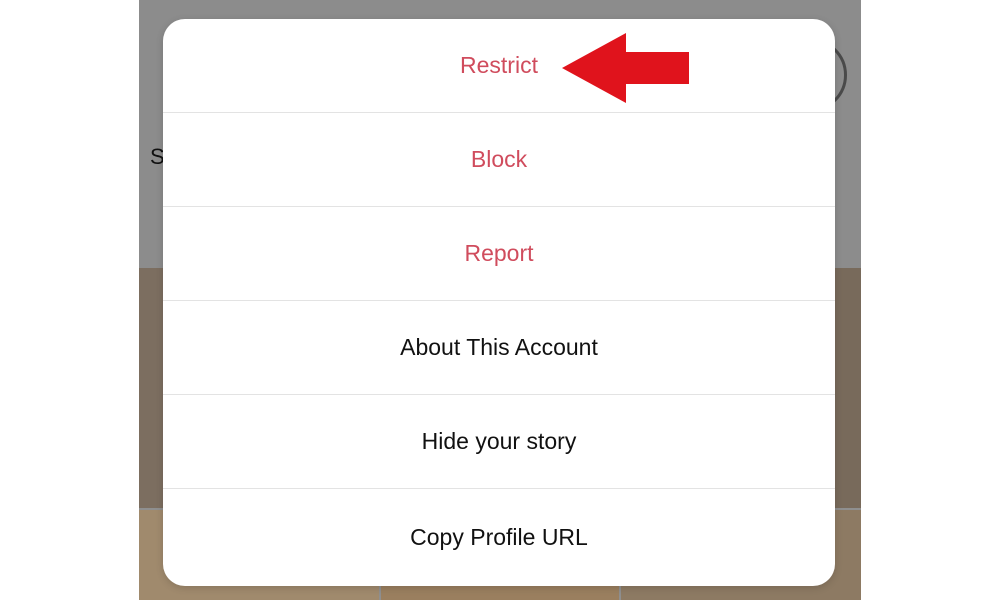 The width and height of the screenshot is (1000, 600). What do you see at coordinates (499, 160) in the screenshot?
I see `block-button: Block` at bounding box center [499, 160].